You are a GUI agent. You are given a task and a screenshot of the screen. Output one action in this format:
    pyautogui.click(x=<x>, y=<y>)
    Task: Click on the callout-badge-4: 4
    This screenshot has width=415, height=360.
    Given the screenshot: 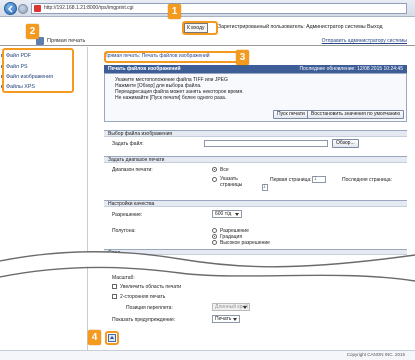 What is the action you would take?
    pyautogui.click(x=94, y=337)
    